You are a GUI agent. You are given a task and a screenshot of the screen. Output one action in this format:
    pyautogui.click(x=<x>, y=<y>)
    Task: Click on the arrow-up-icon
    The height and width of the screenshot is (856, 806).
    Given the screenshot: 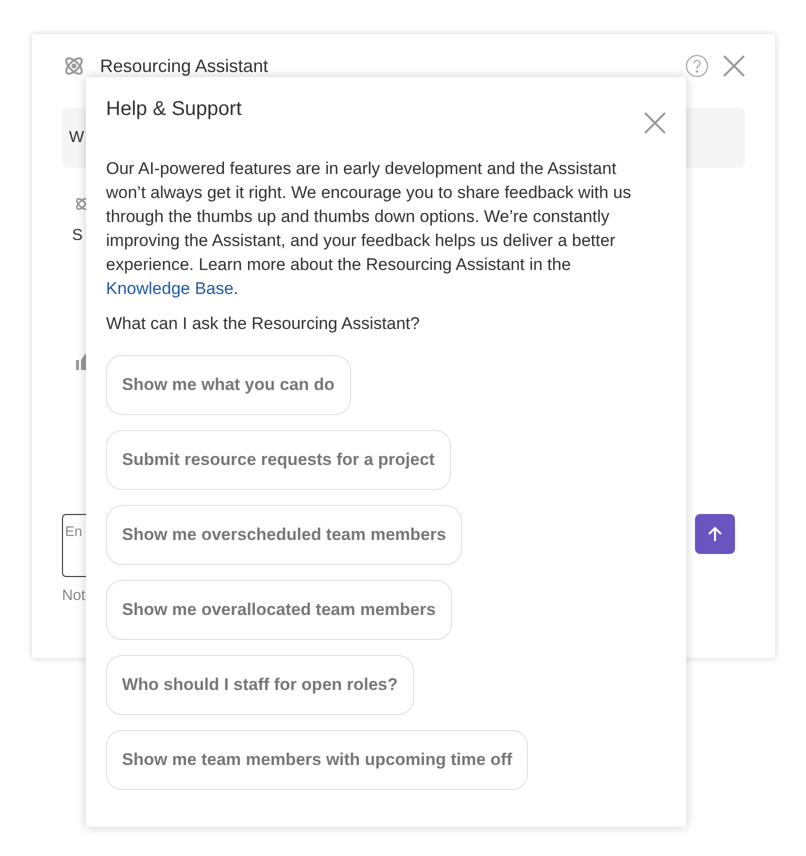 What is the action you would take?
    pyautogui.click(x=715, y=534)
    